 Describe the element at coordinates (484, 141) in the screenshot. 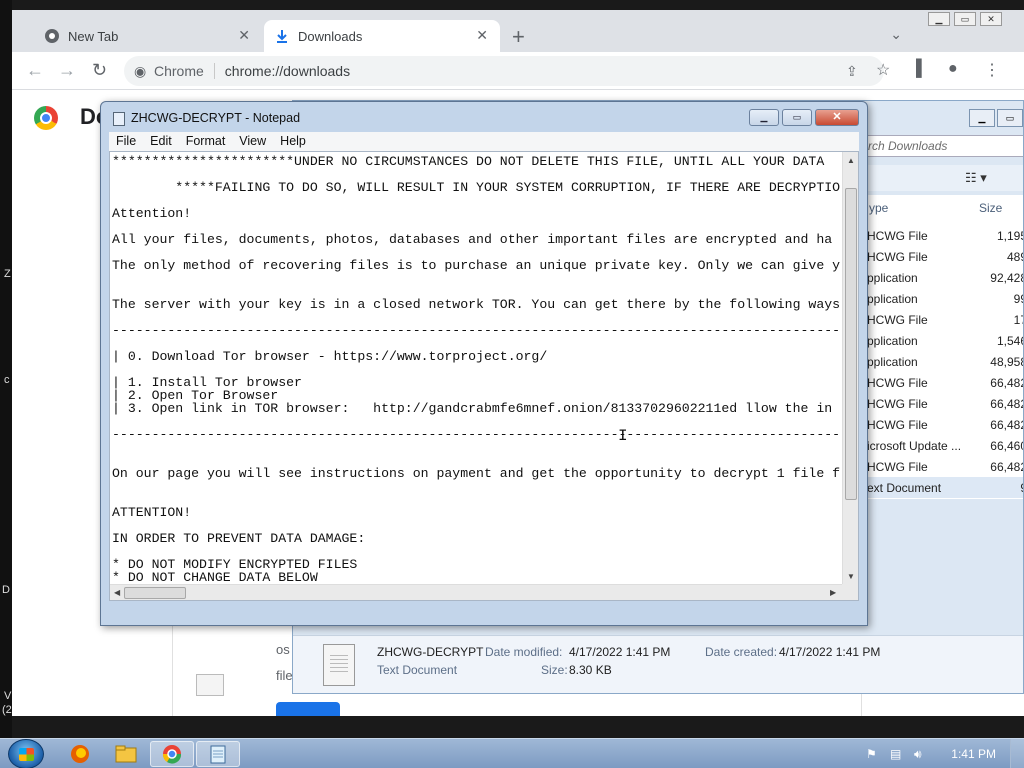

I see `menu-bar: File Edit Format View Help` at that location.